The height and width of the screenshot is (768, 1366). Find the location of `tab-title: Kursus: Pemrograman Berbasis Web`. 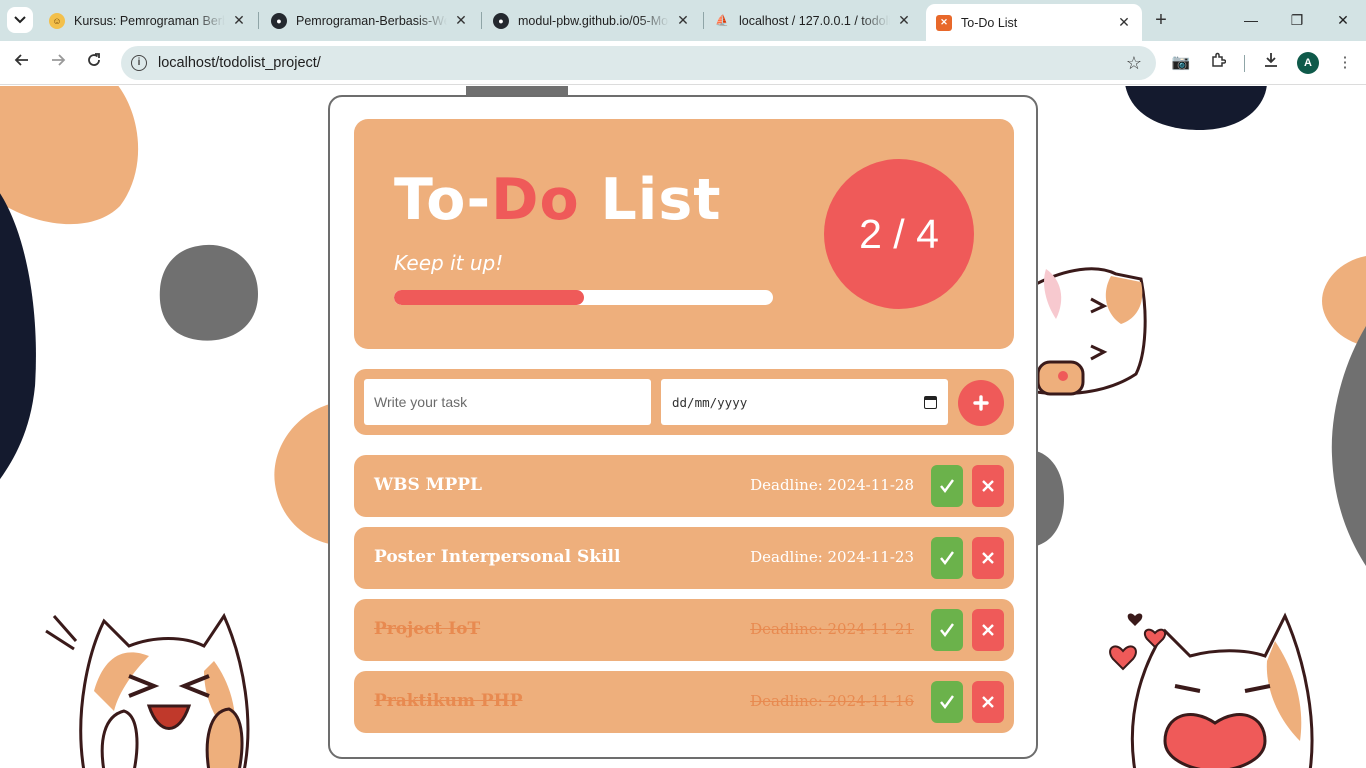

tab-title: Kursus: Pemrograman Berbasis Web is located at coordinates (149, 20).